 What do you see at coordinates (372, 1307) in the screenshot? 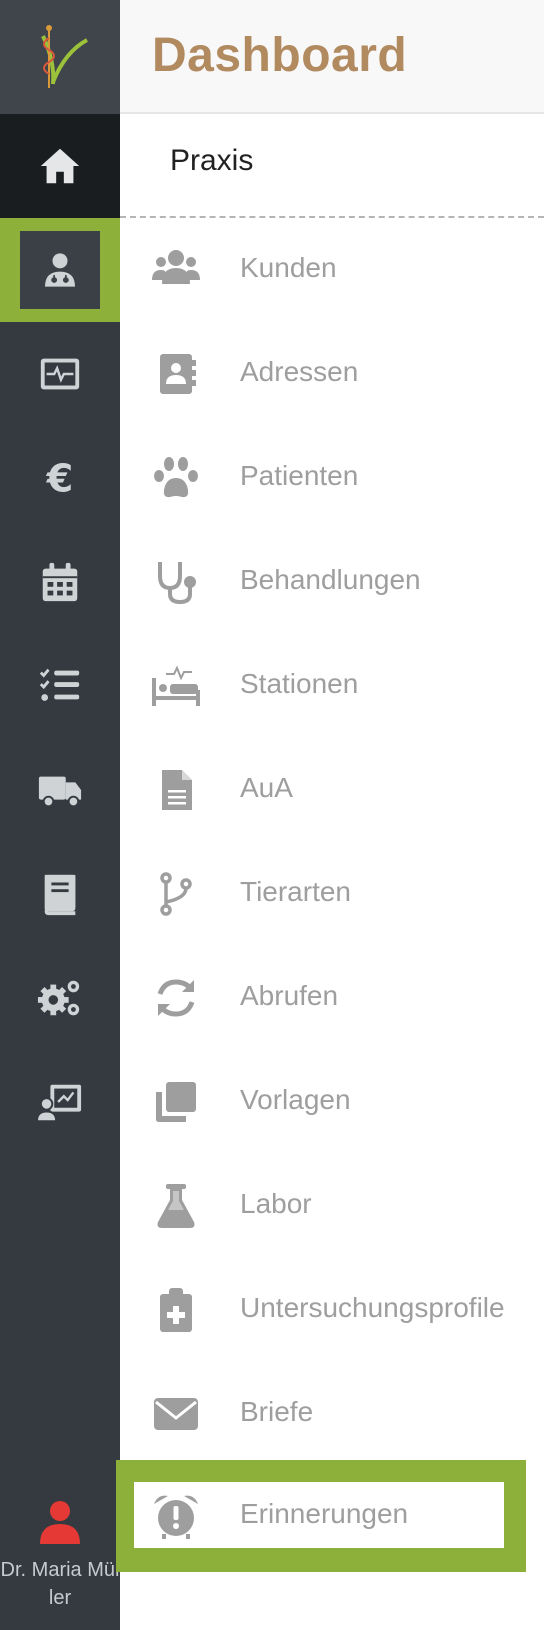
I see `menu-item-label: Untersuchungsprofile` at bounding box center [372, 1307].